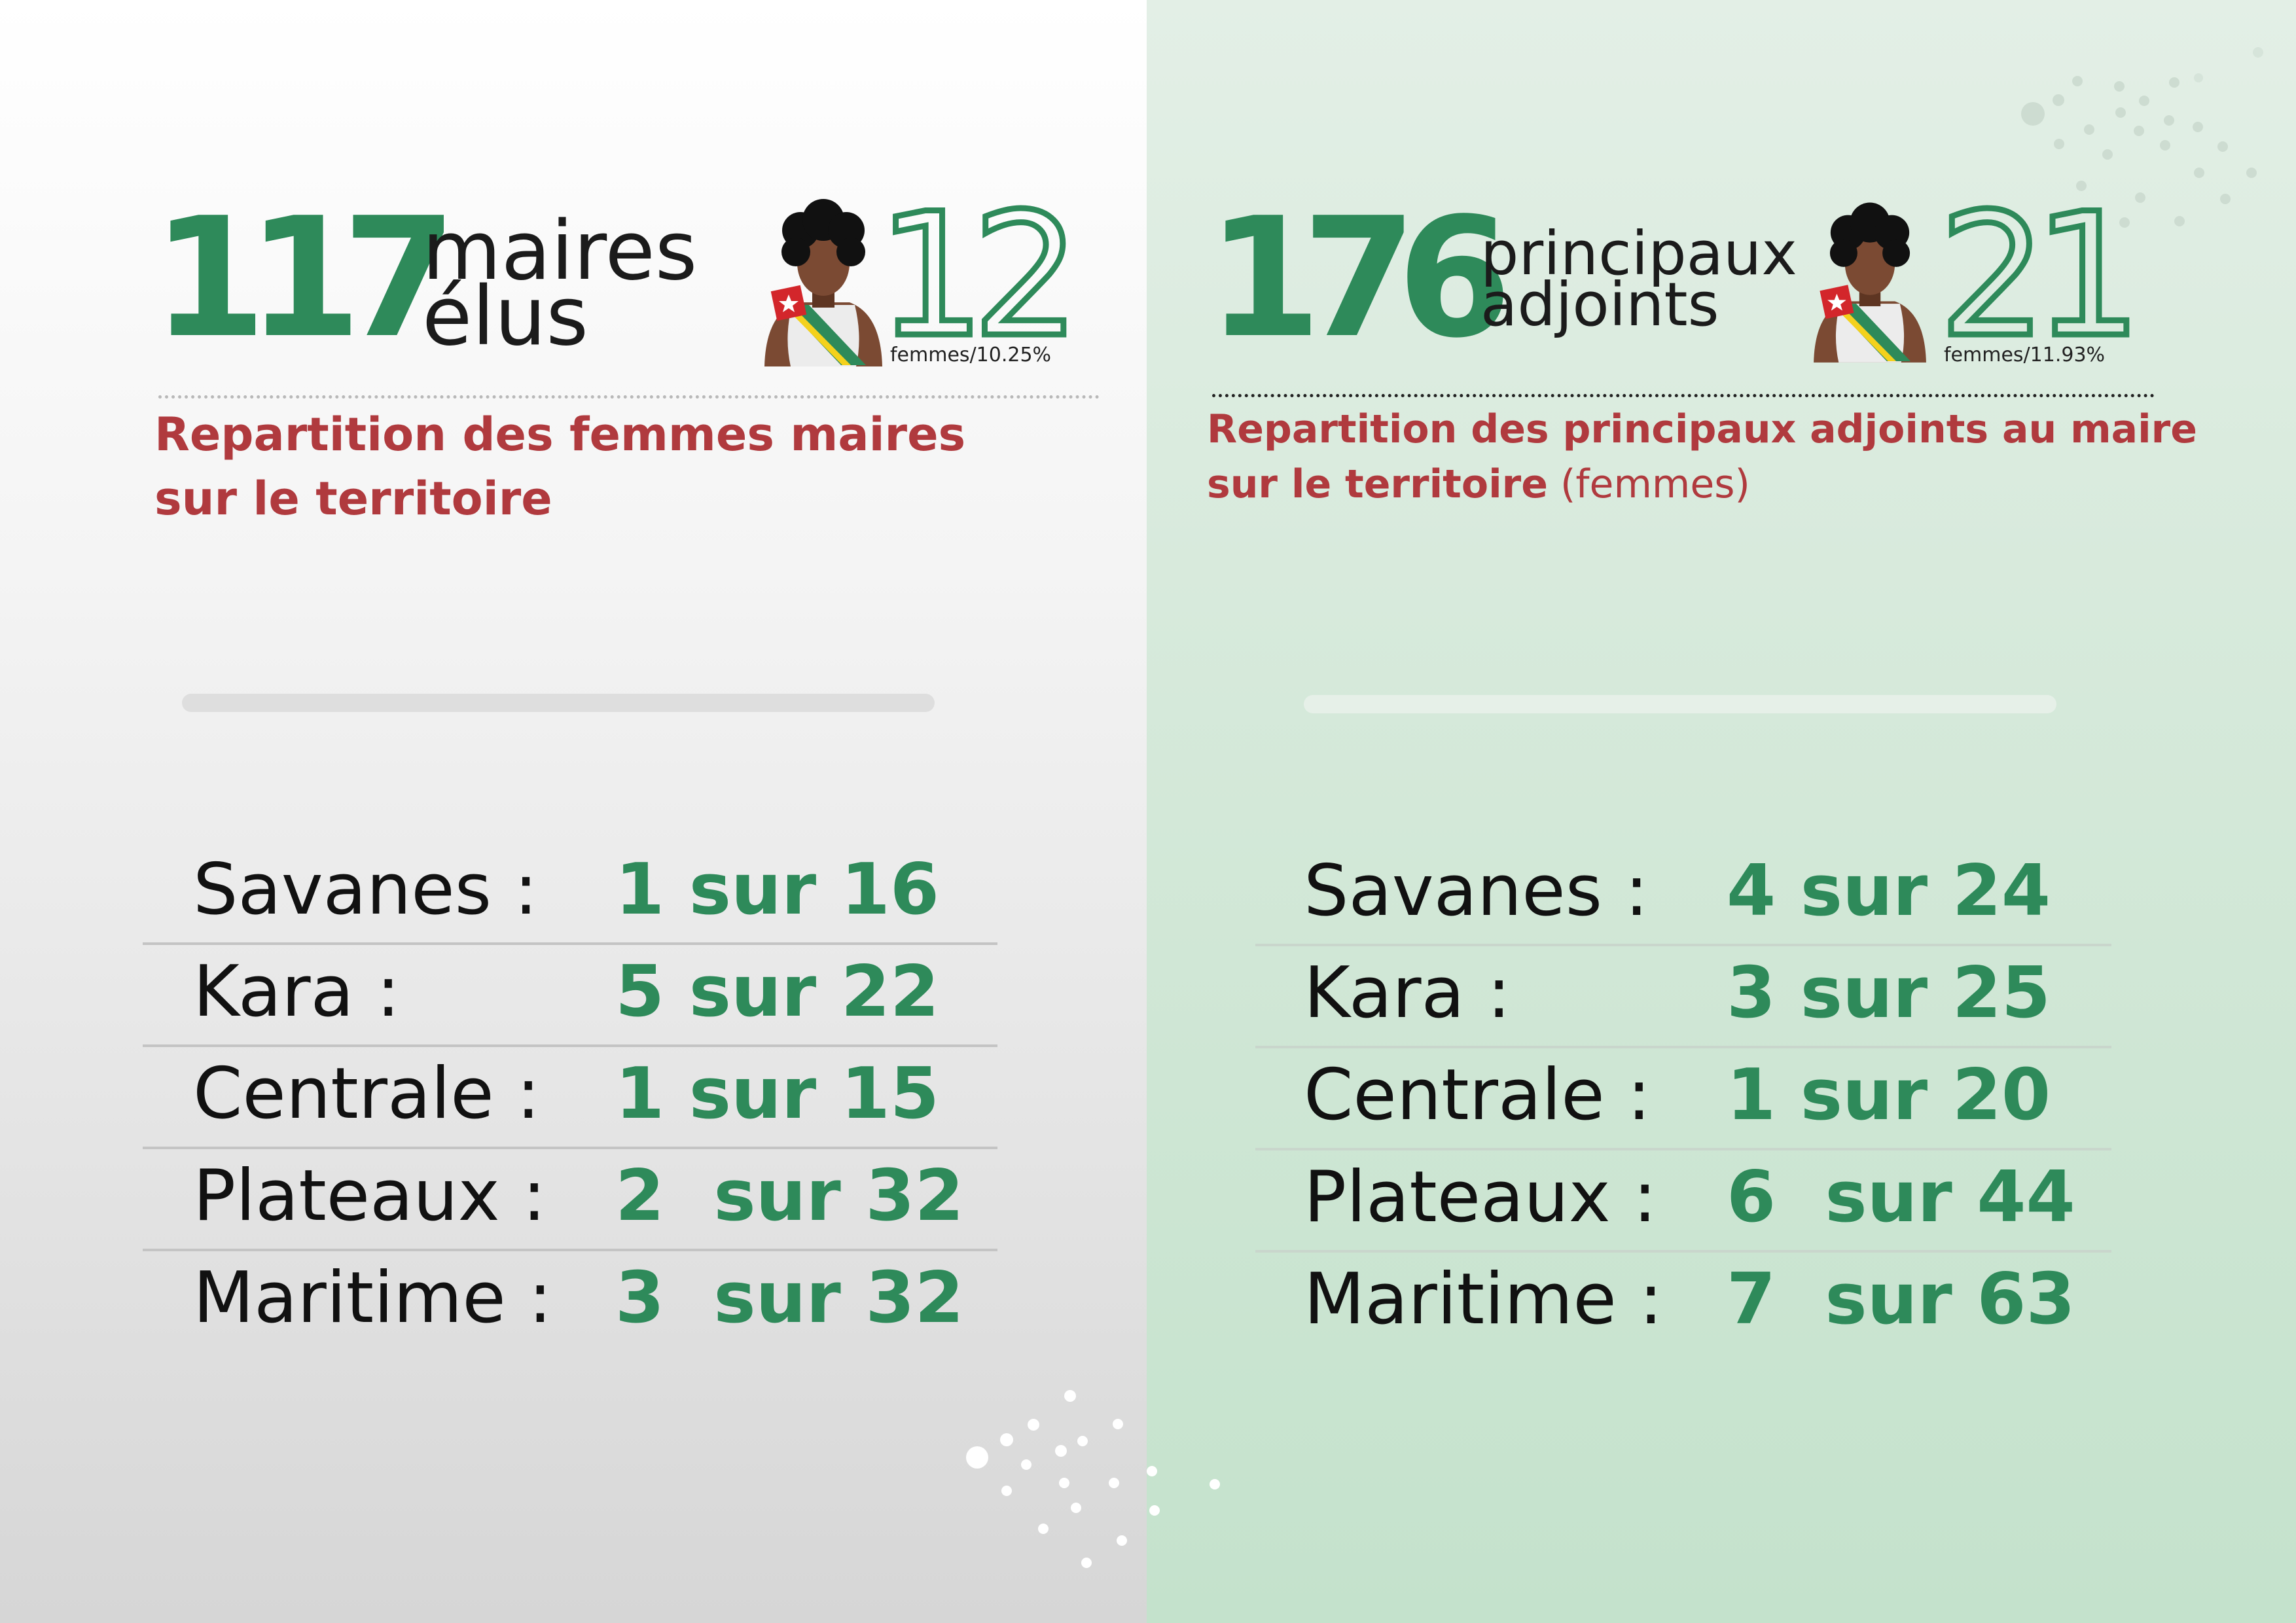 This screenshot has width=2296, height=1623. What do you see at coordinates (971, 355) in the screenshot?
I see `women-mayors-percentage: femmes/10.25%` at bounding box center [971, 355].